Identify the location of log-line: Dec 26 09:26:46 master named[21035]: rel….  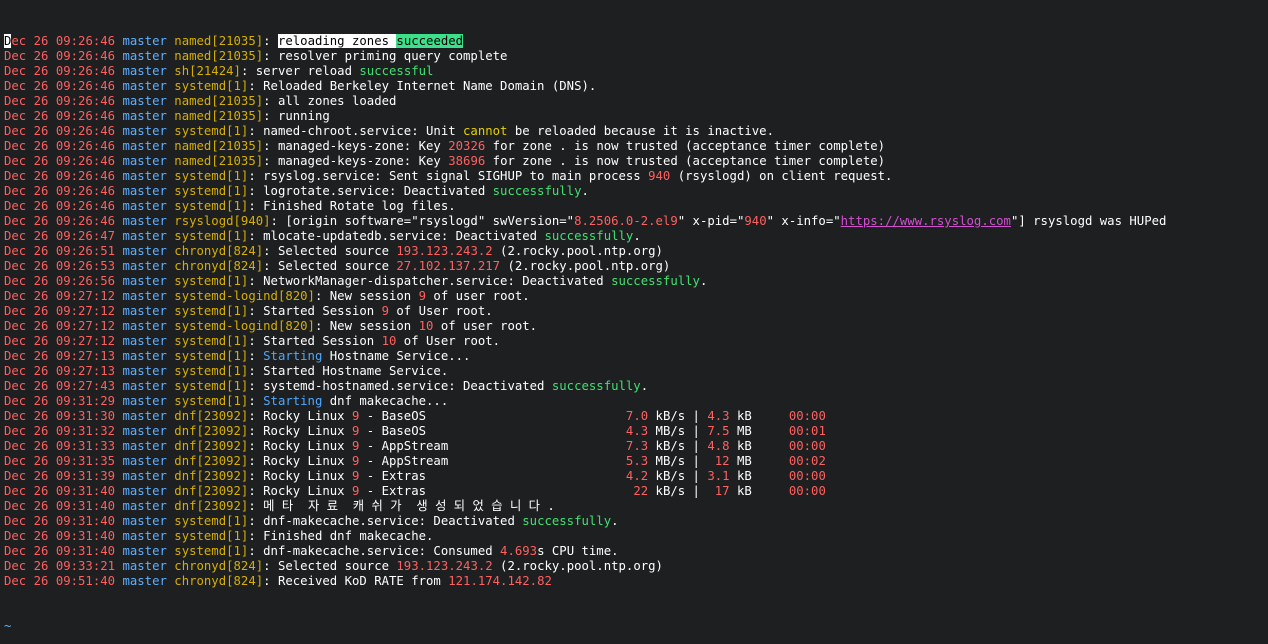
(636, 41).